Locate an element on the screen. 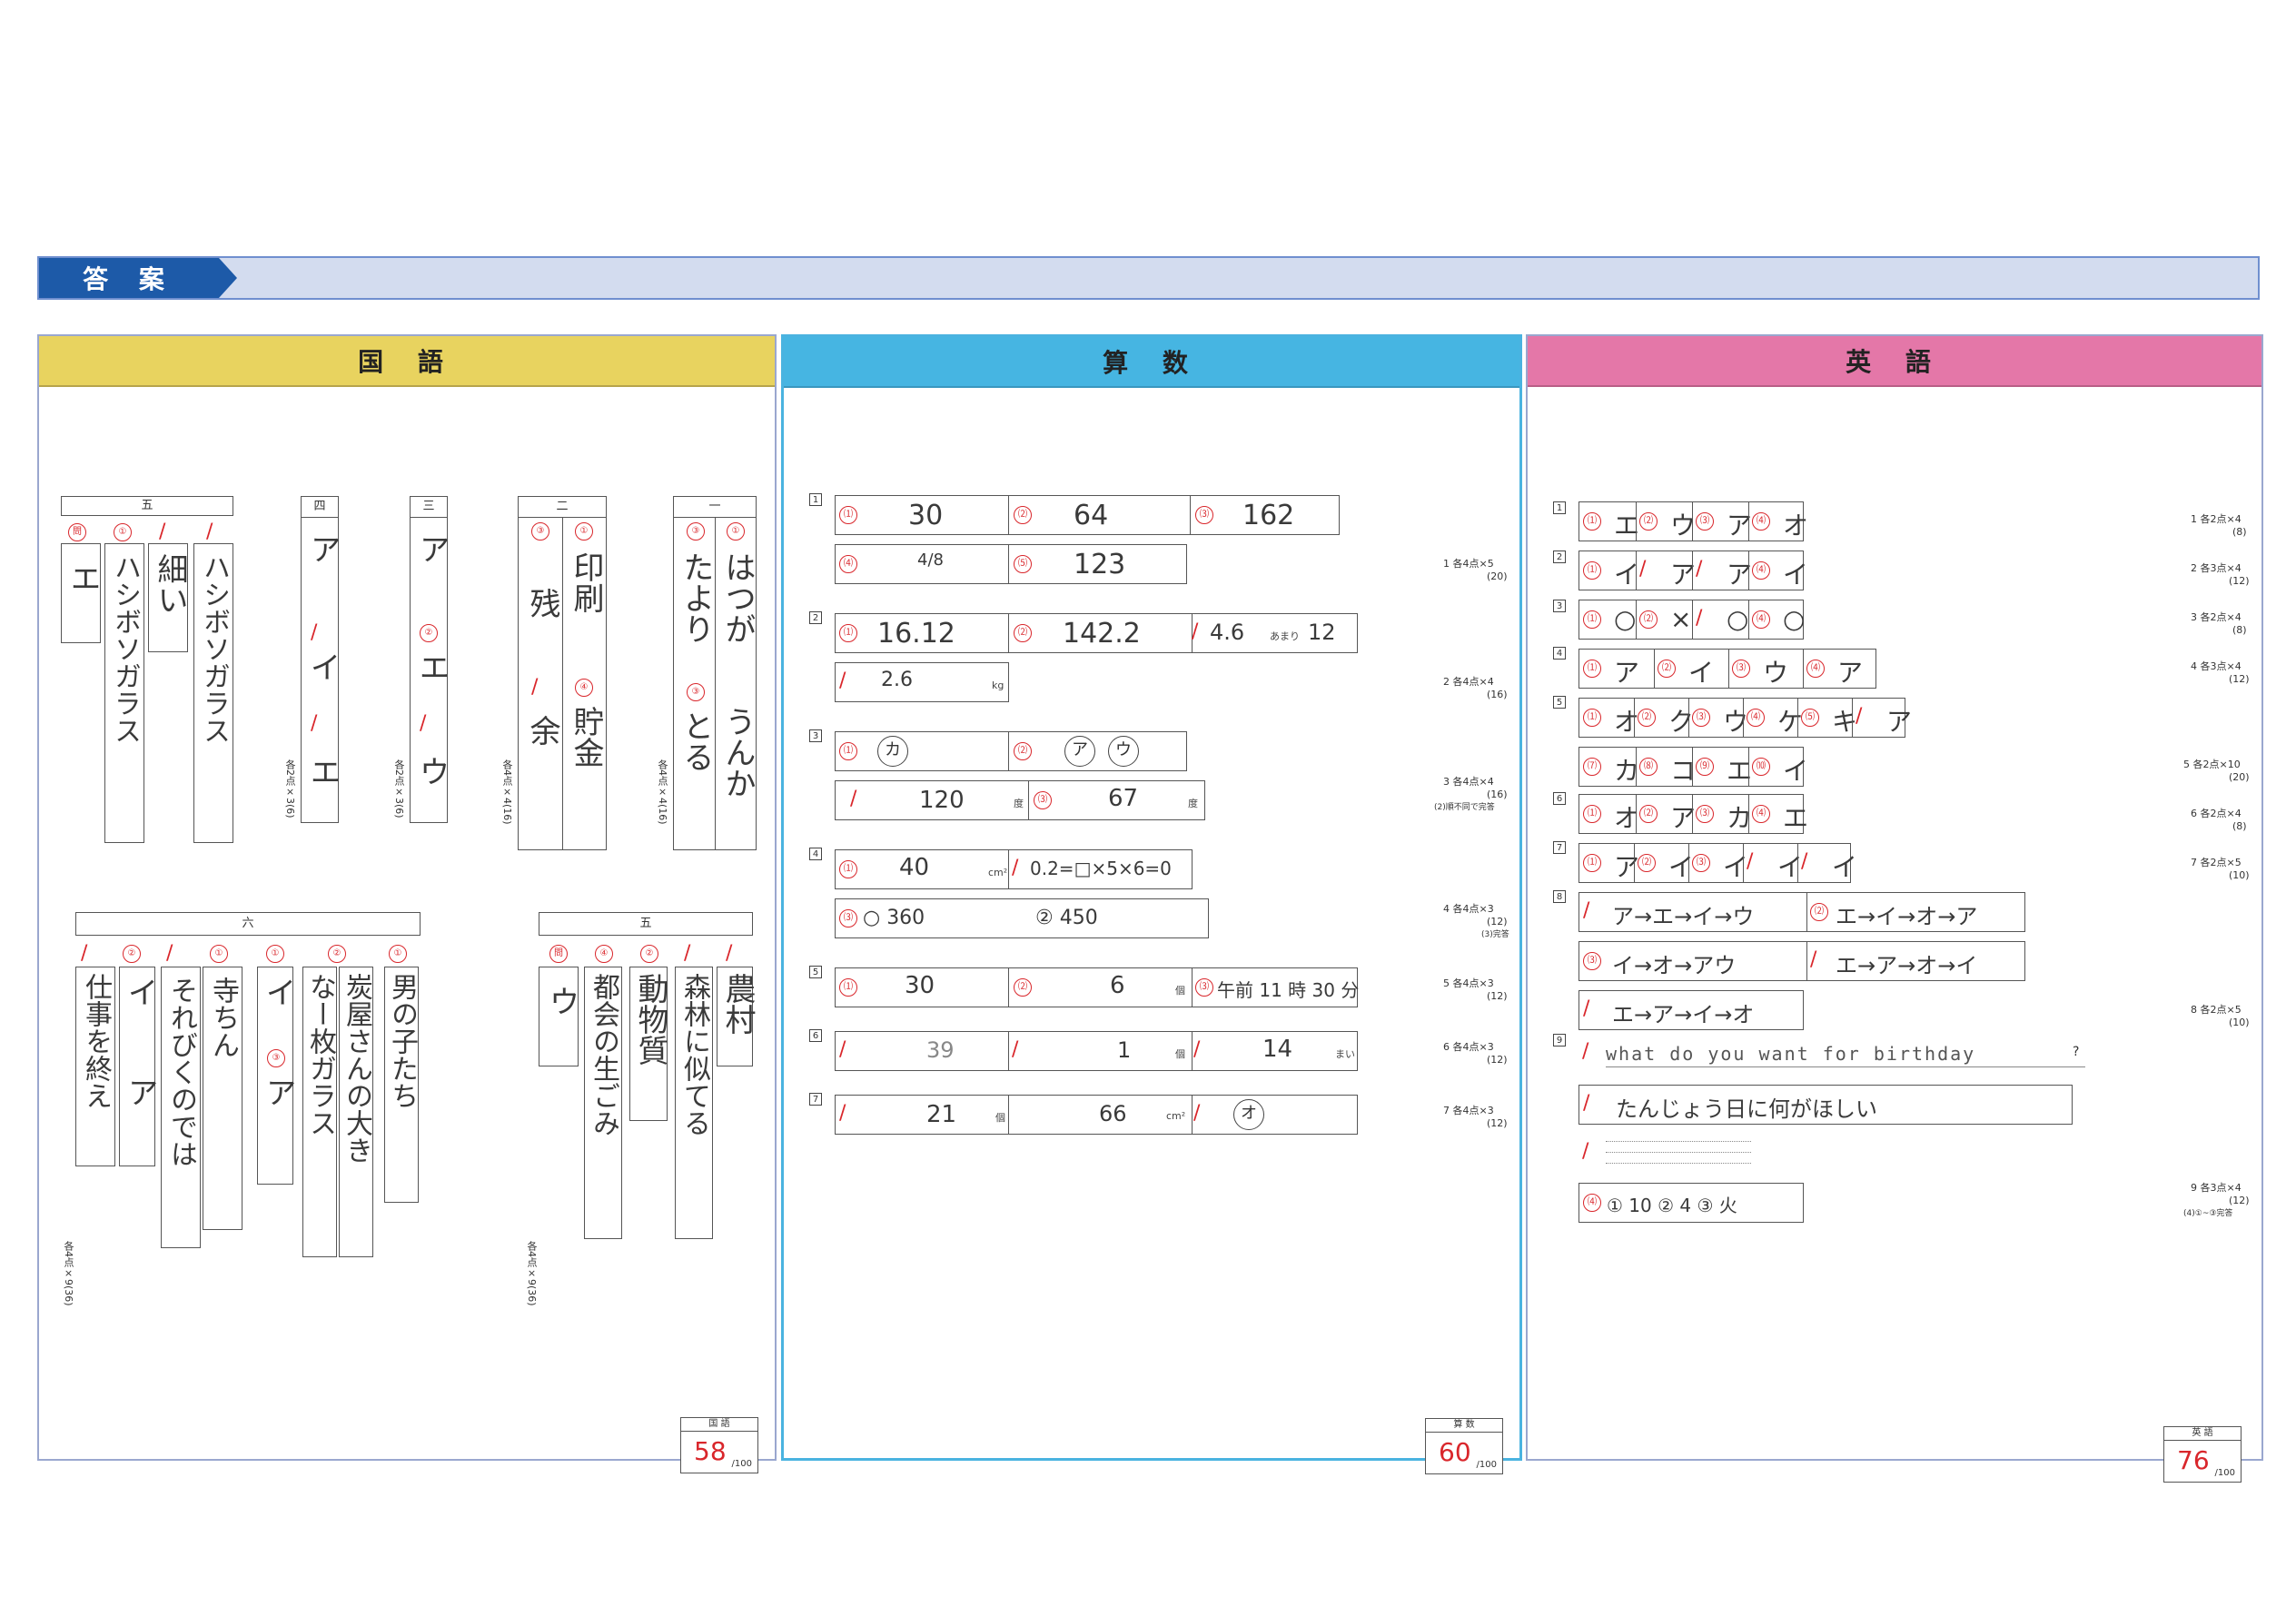  eigo-q5a-answer-2: ク is located at coordinates (1681, 722).